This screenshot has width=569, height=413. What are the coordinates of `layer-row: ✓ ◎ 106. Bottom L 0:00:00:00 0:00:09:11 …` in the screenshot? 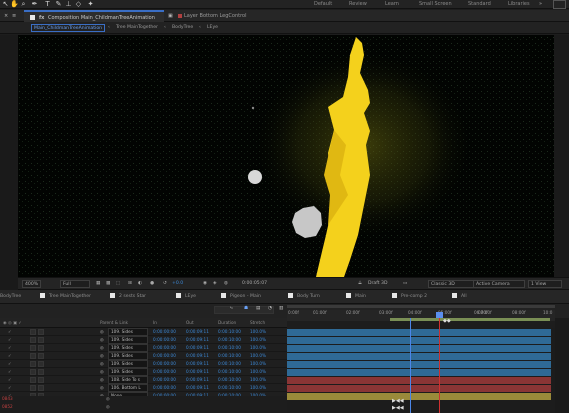 It's located at (143, 388).